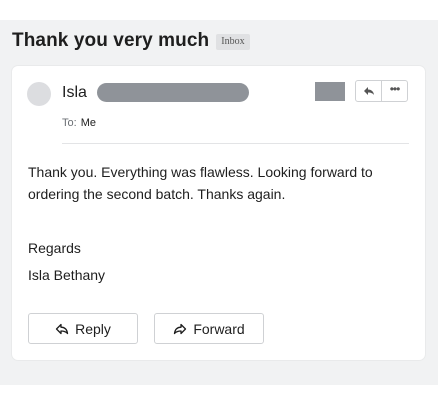  I want to click on subject-row: Thank you very much Inbox, so click(131, 41).